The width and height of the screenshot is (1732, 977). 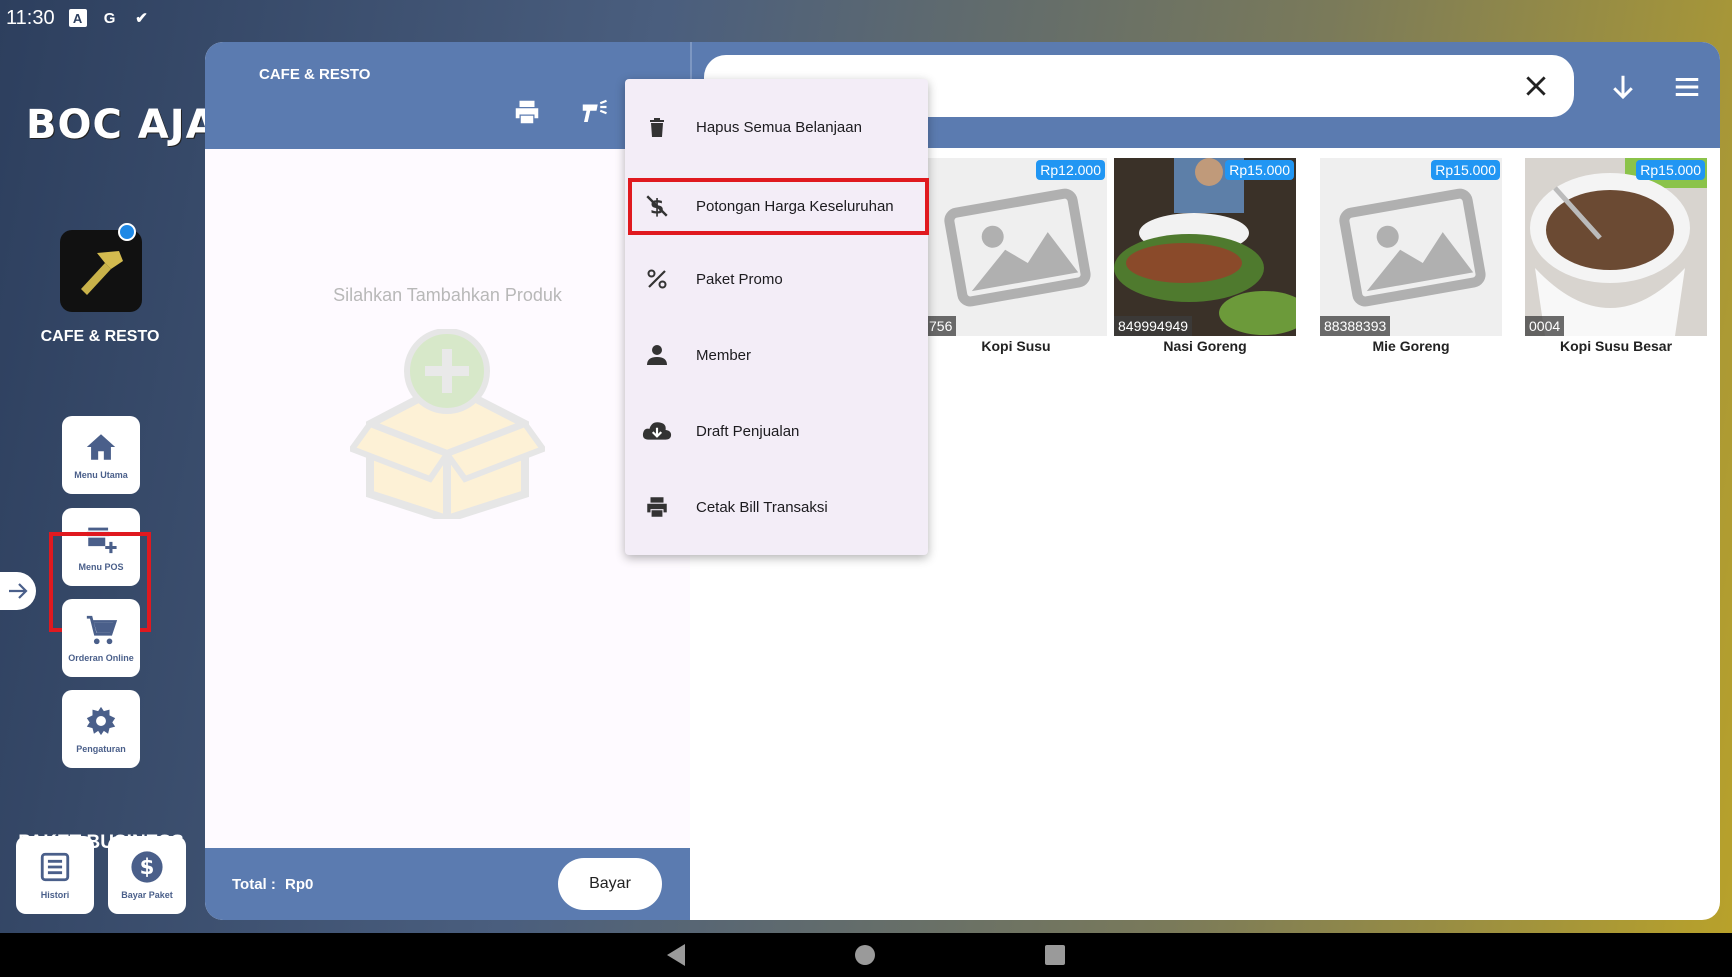 What do you see at coordinates (739, 279) in the screenshot?
I see `menu-item-label: Paket Promo` at bounding box center [739, 279].